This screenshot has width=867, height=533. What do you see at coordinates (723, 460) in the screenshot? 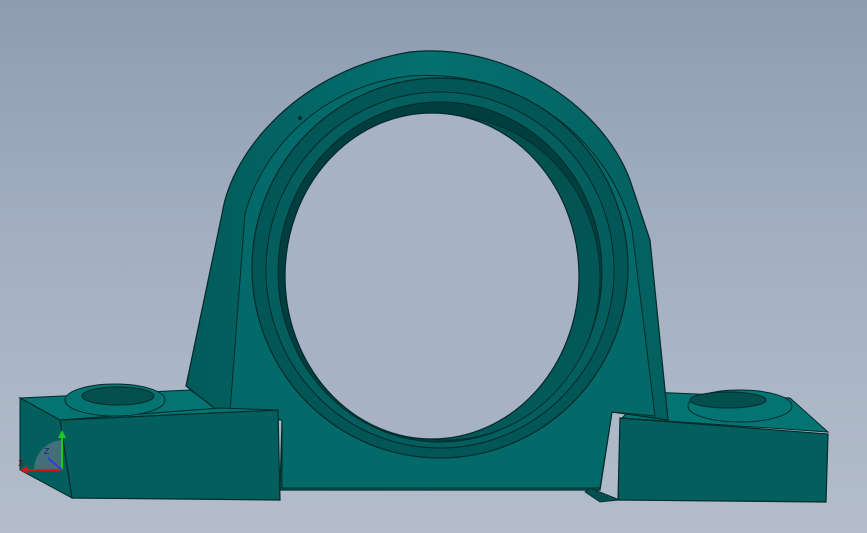
I see `right-foot-block` at bounding box center [723, 460].